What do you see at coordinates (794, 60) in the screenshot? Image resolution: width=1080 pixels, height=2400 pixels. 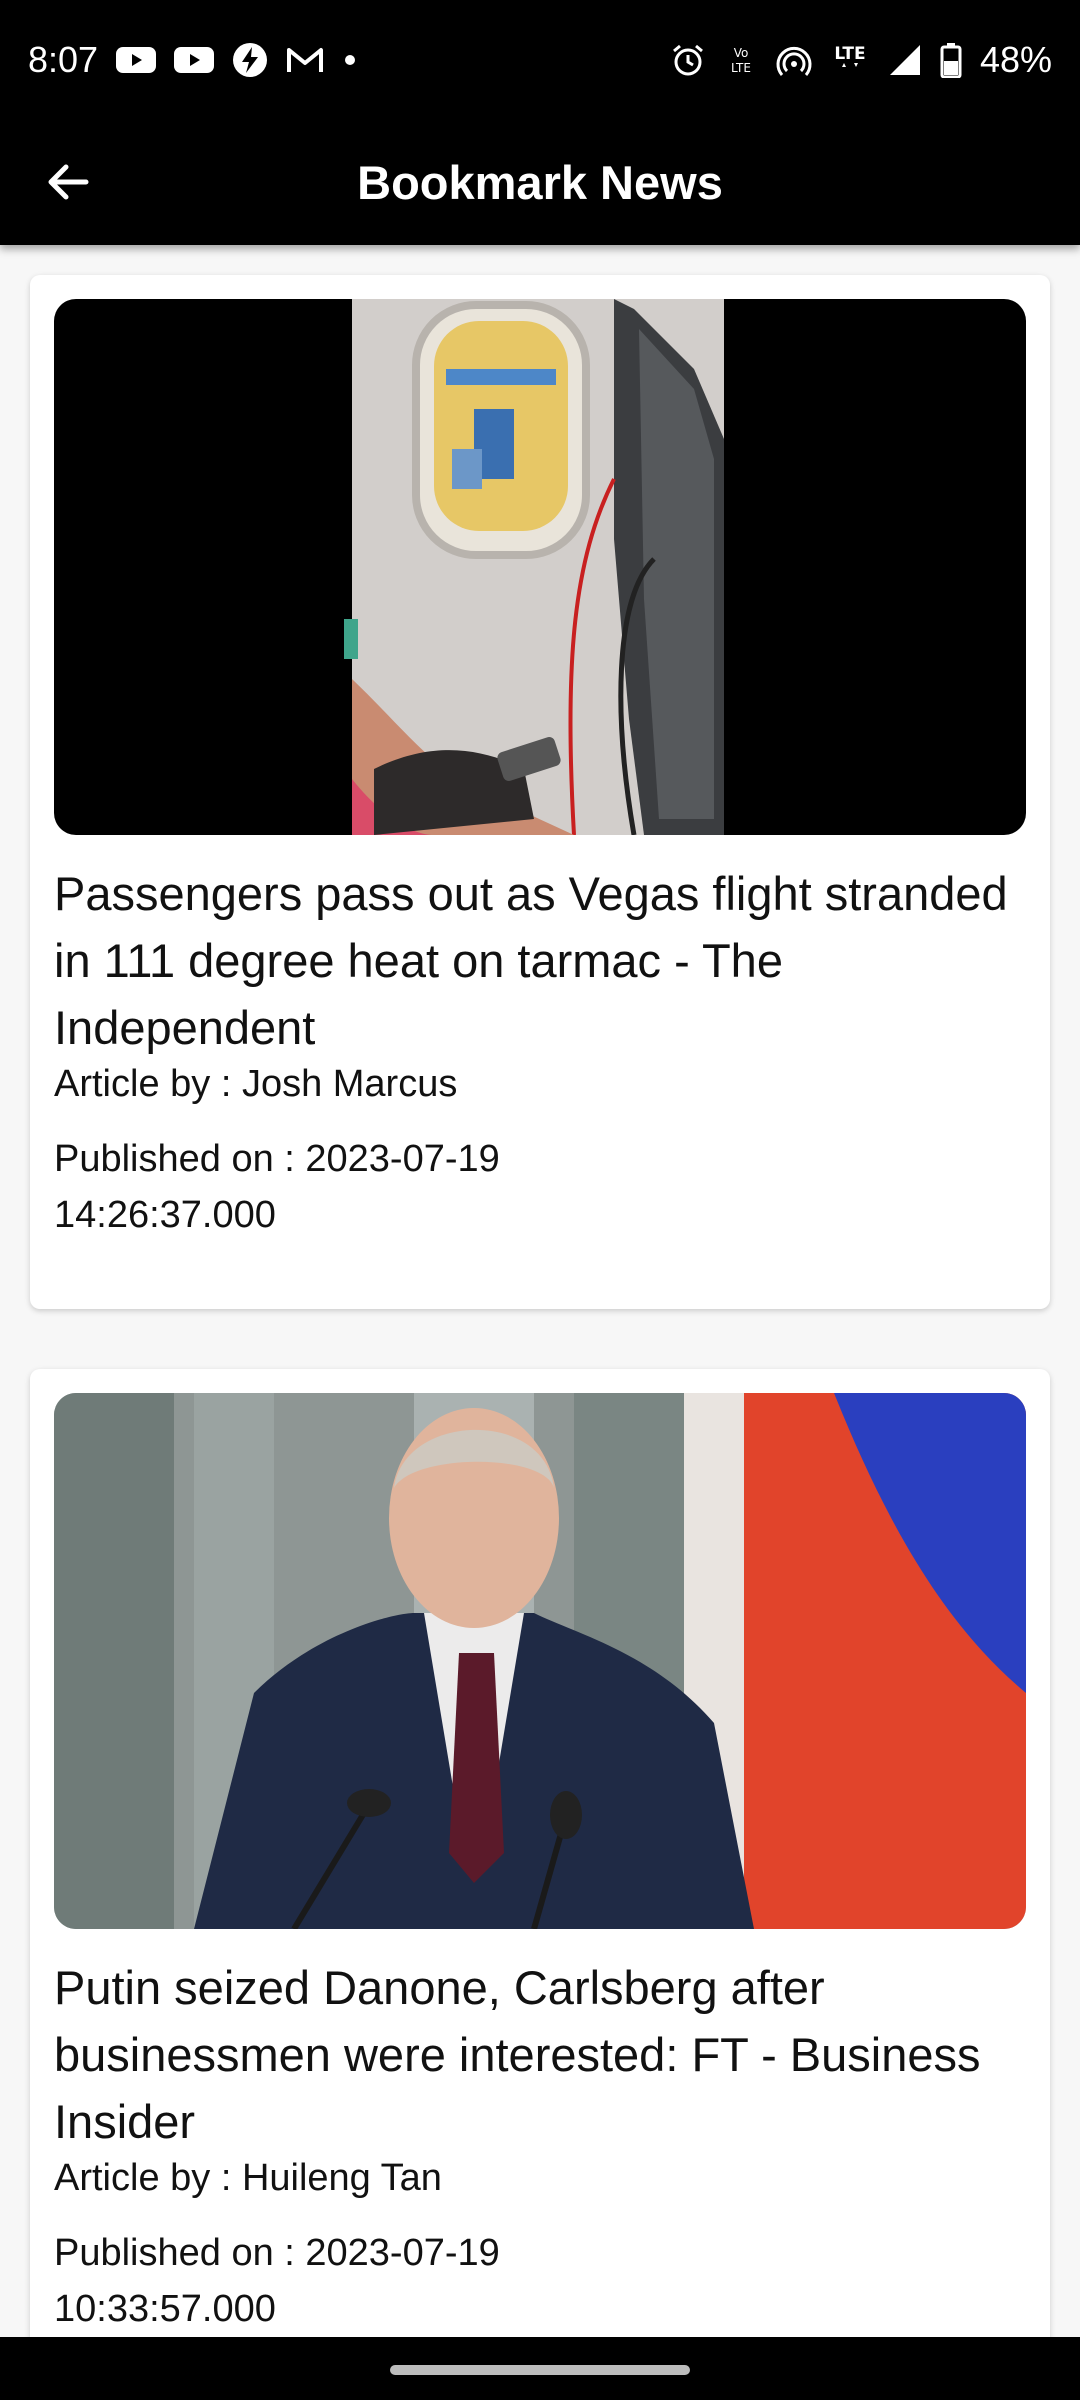 I see `hotspot-icon` at bounding box center [794, 60].